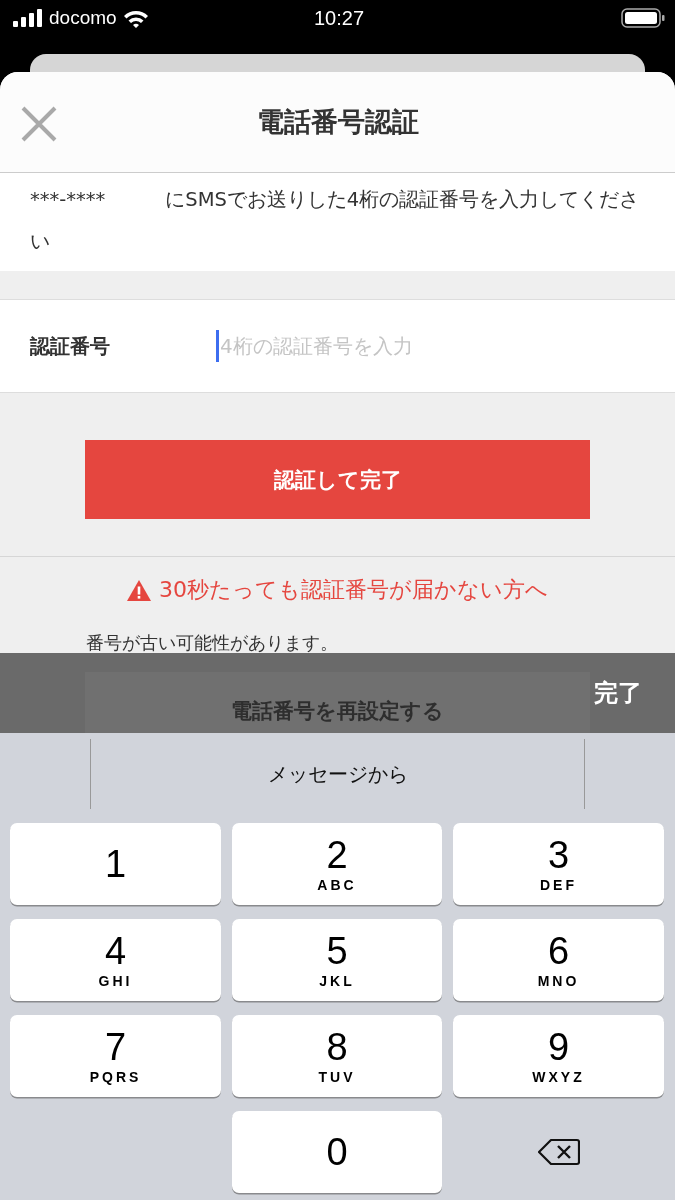  What do you see at coordinates (115, 864) in the screenshot?
I see `number-key: 1` at bounding box center [115, 864].